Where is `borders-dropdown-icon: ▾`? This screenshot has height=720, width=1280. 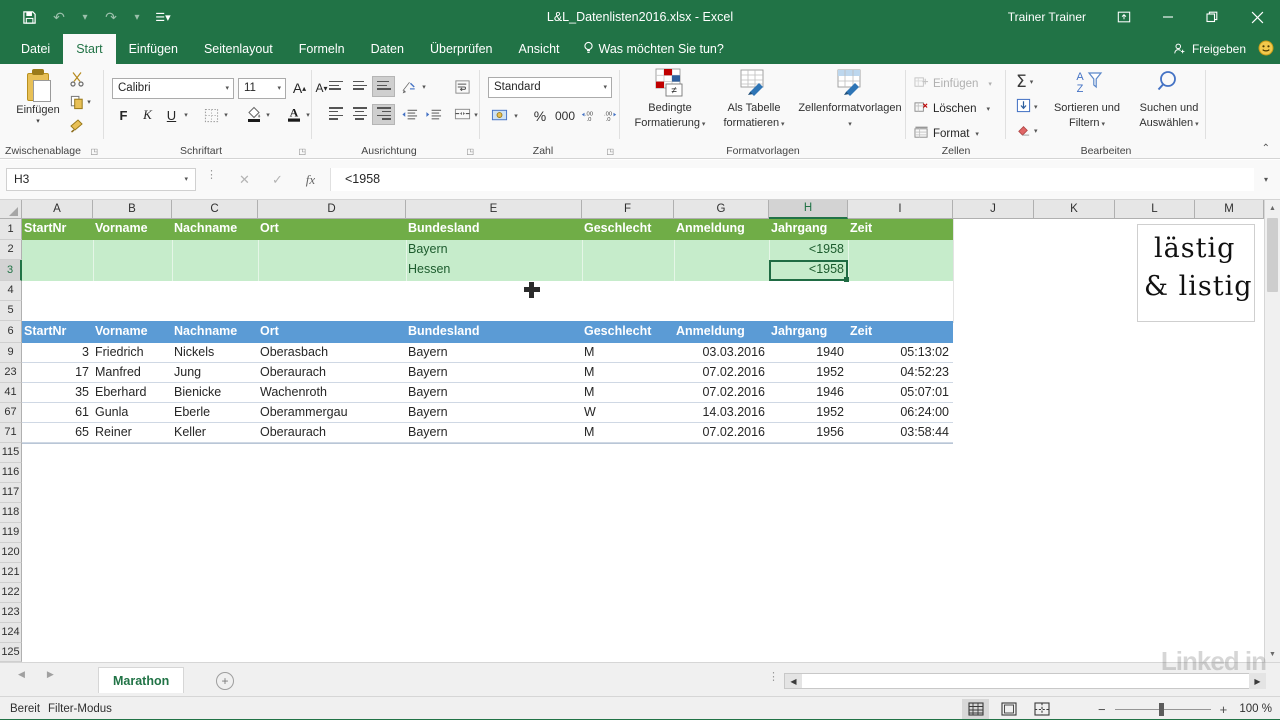
borders-dropdown-icon: ▾ is located at coordinates (226, 115).